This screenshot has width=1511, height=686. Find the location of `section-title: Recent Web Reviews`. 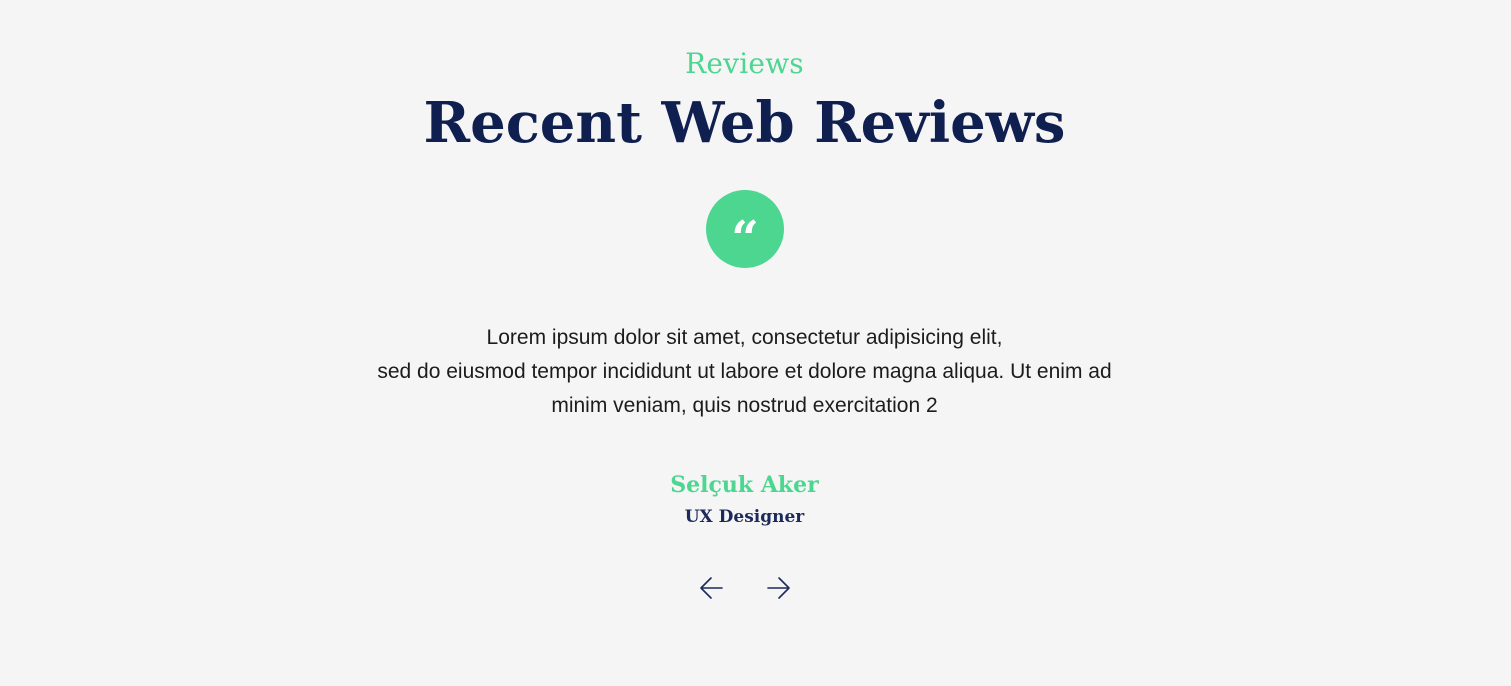

section-title: Recent Web Reviews is located at coordinates (744, 123).